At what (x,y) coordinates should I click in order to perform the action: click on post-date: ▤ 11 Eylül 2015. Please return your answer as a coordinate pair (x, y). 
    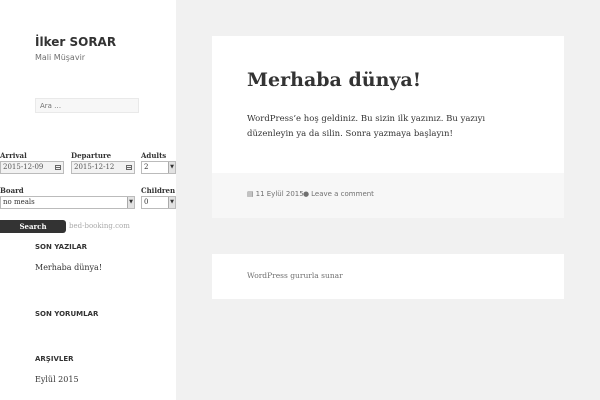
    Looking at the image, I should click on (275, 194).